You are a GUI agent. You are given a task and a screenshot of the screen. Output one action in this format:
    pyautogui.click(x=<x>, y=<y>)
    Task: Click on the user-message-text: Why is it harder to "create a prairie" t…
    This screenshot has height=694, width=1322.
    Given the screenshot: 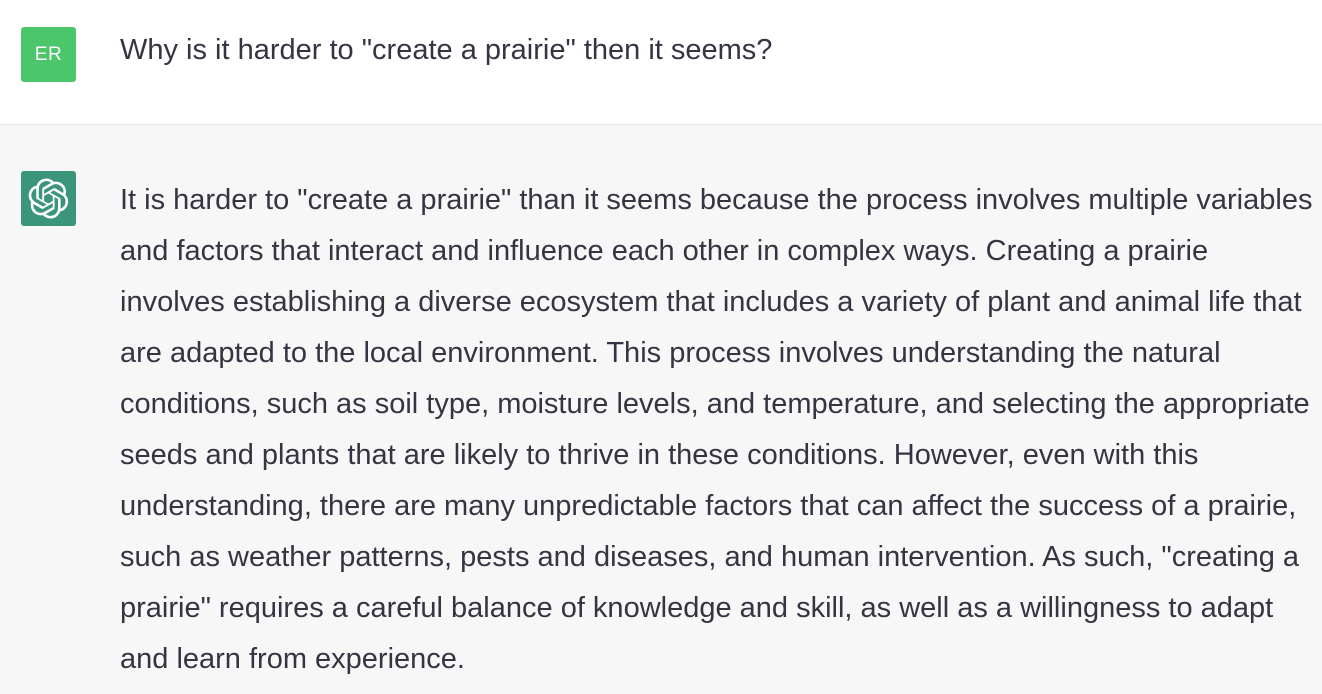 What is the action you would take?
    pyautogui.click(x=446, y=50)
    